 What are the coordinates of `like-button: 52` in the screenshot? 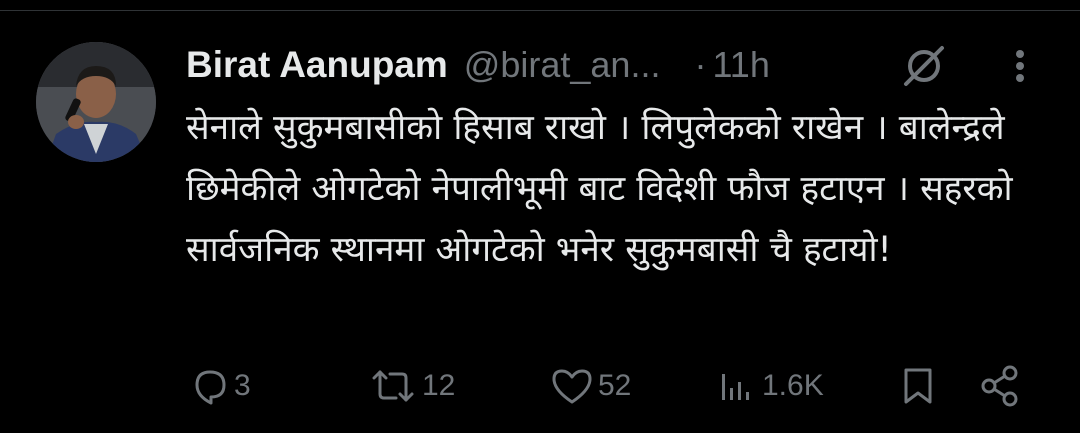 It's located at (590, 386).